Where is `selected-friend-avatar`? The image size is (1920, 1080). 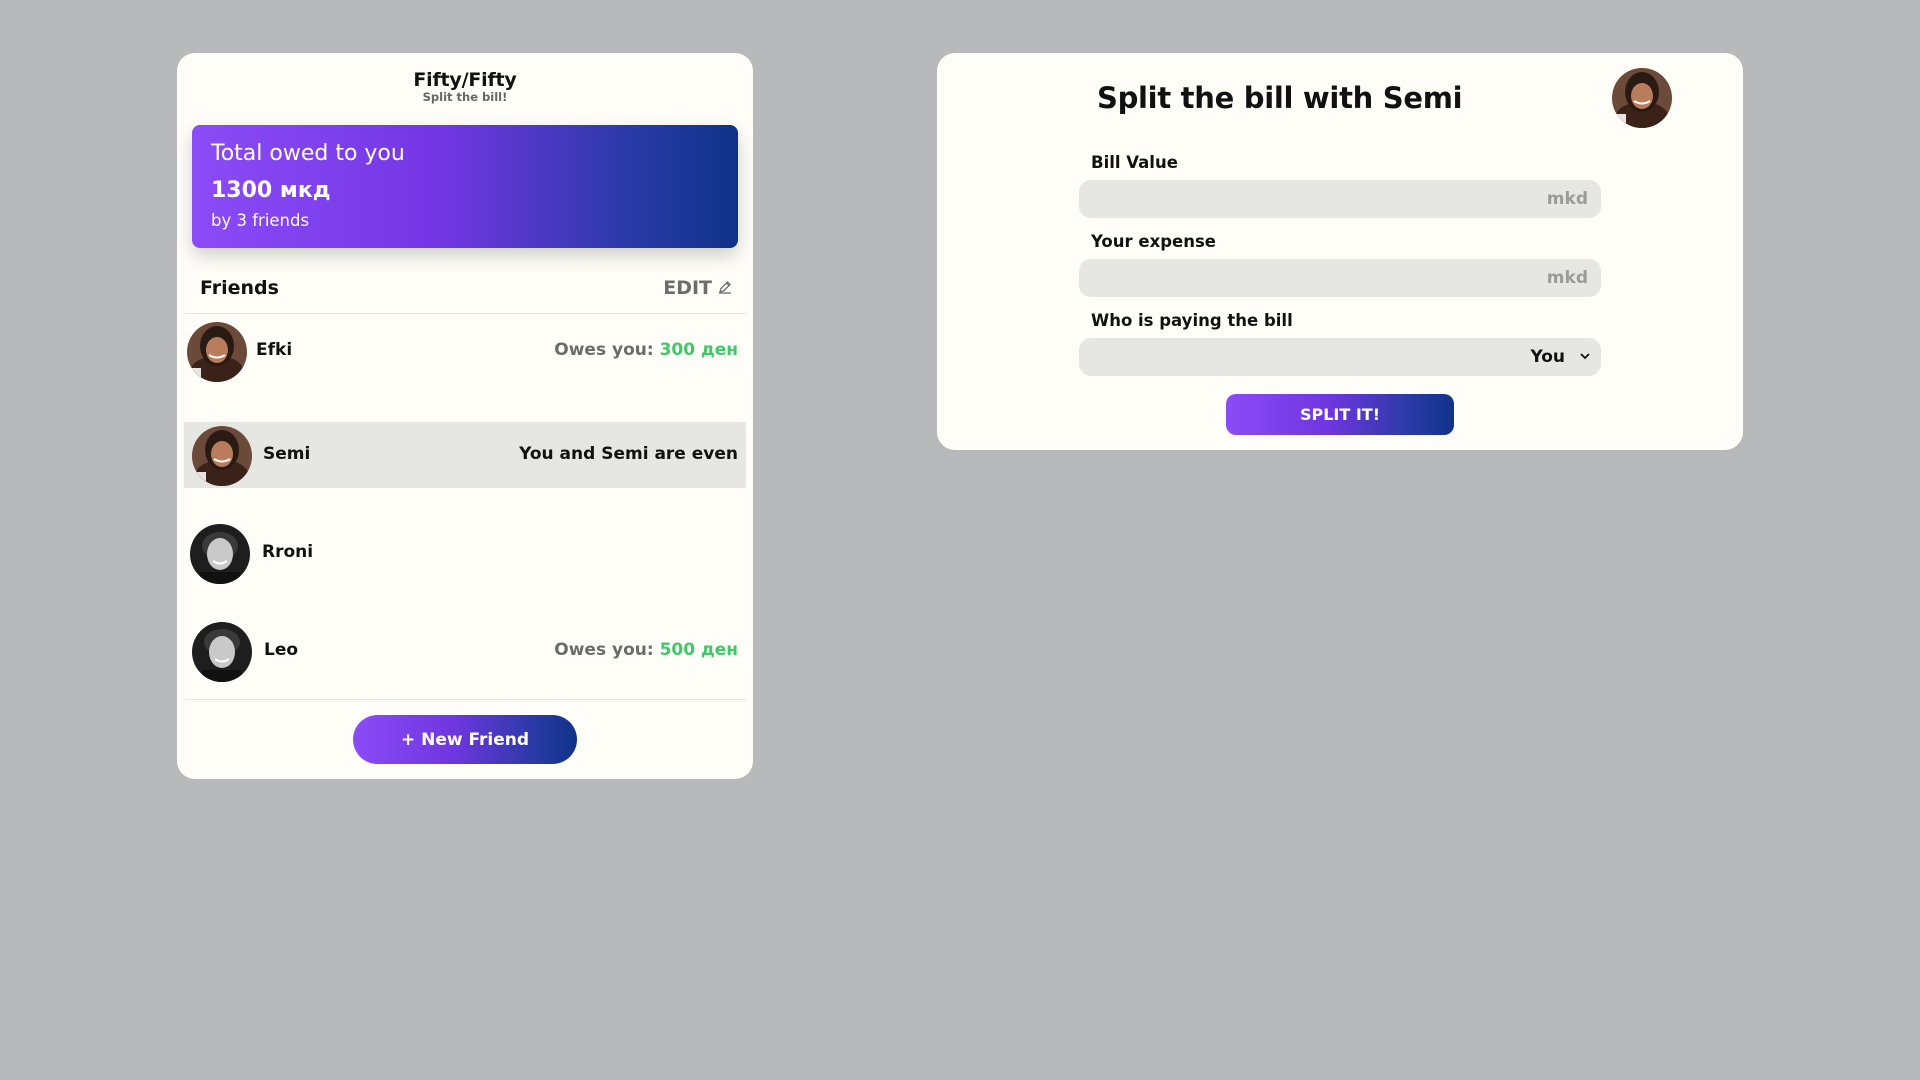
selected-friend-avatar is located at coordinates (1642, 98).